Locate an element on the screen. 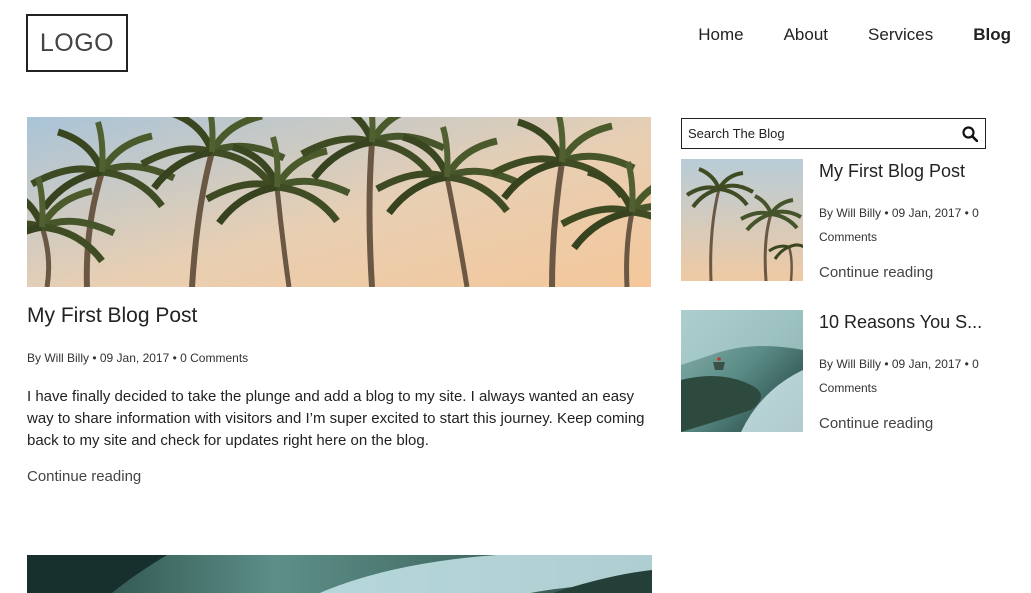  nav-services: Services is located at coordinates (900, 35).